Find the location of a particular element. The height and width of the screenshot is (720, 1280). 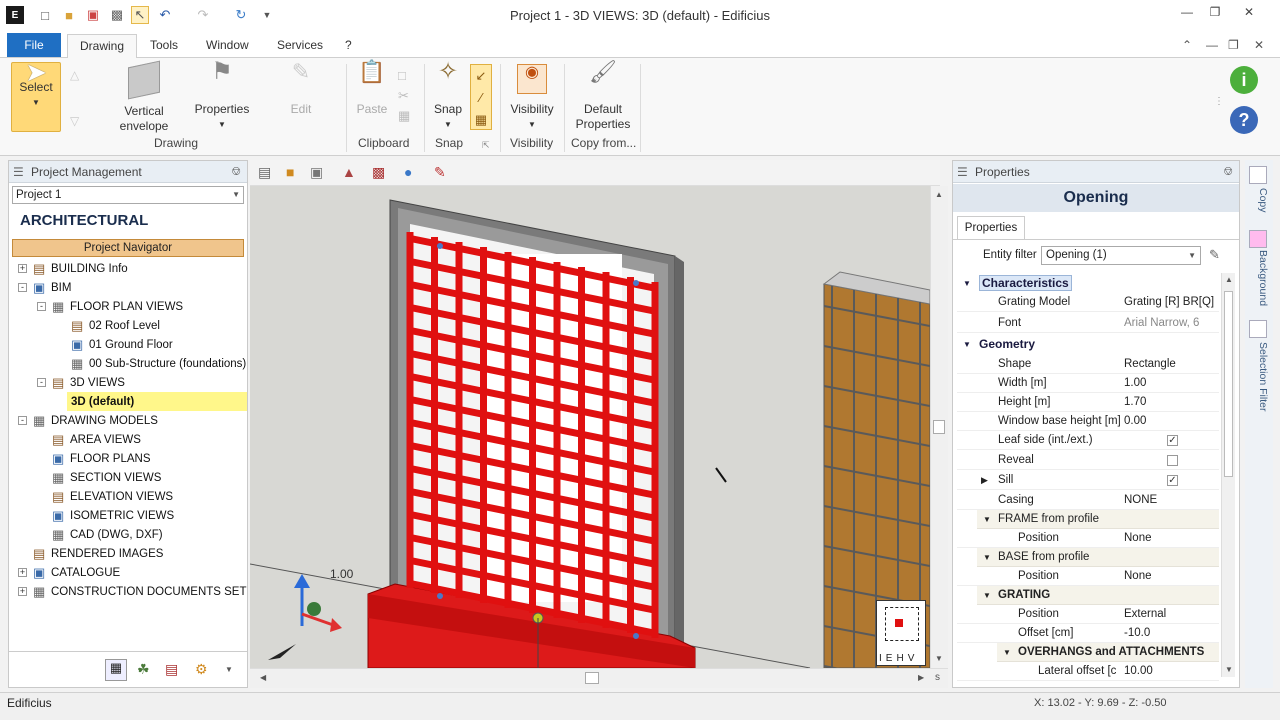

filter-edit-icon: ✎ is located at coordinates (1214, 255).